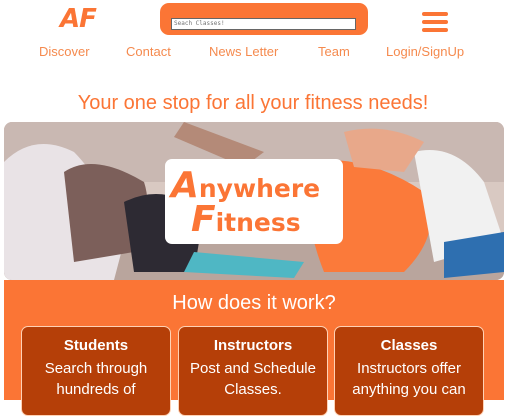  I want to click on logo: AF, so click(82, 19).